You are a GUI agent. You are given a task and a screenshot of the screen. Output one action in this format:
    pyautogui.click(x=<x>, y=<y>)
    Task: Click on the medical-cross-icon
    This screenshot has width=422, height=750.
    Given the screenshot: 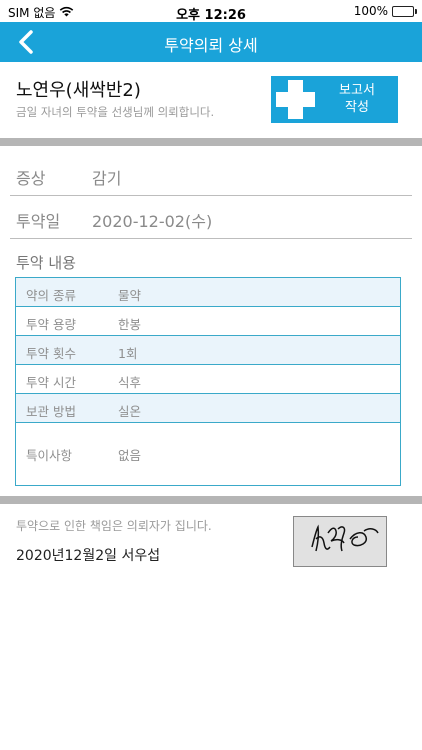 What is the action you would take?
    pyautogui.click(x=295, y=99)
    